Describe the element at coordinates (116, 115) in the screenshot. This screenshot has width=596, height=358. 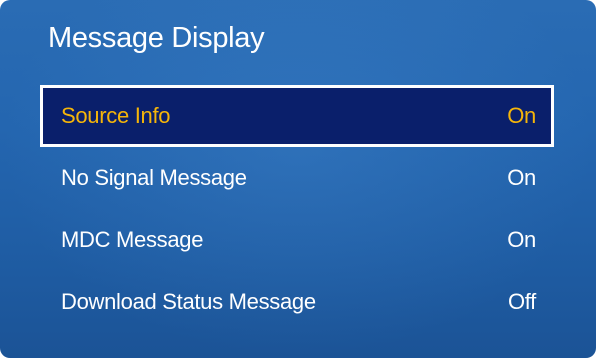
I see `menu-item-label: Source Info` at that location.